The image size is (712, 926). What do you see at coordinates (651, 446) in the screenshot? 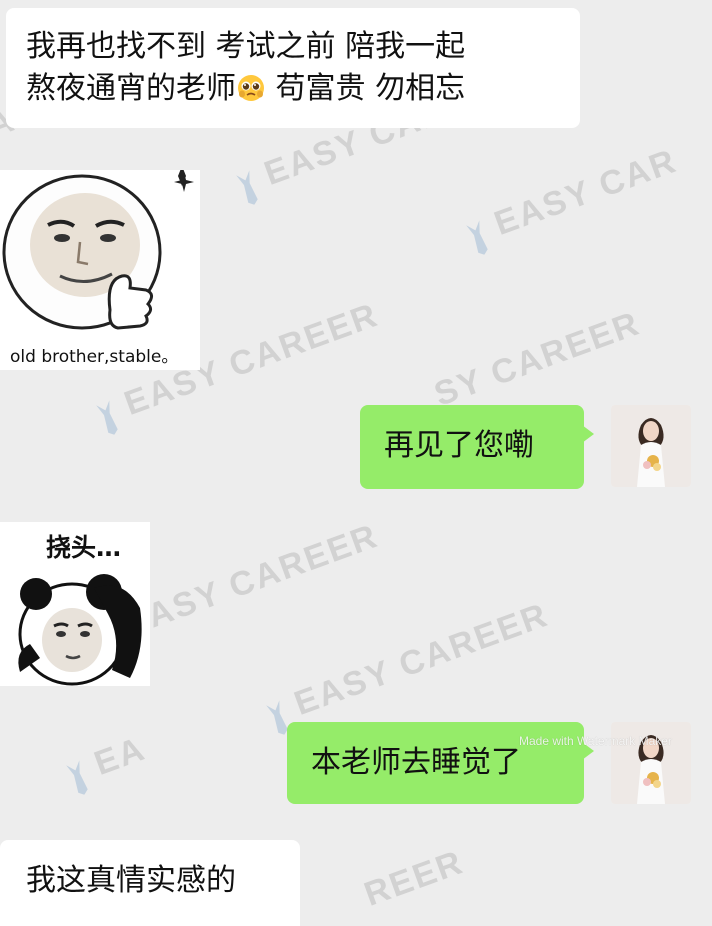
I see `avatar` at bounding box center [651, 446].